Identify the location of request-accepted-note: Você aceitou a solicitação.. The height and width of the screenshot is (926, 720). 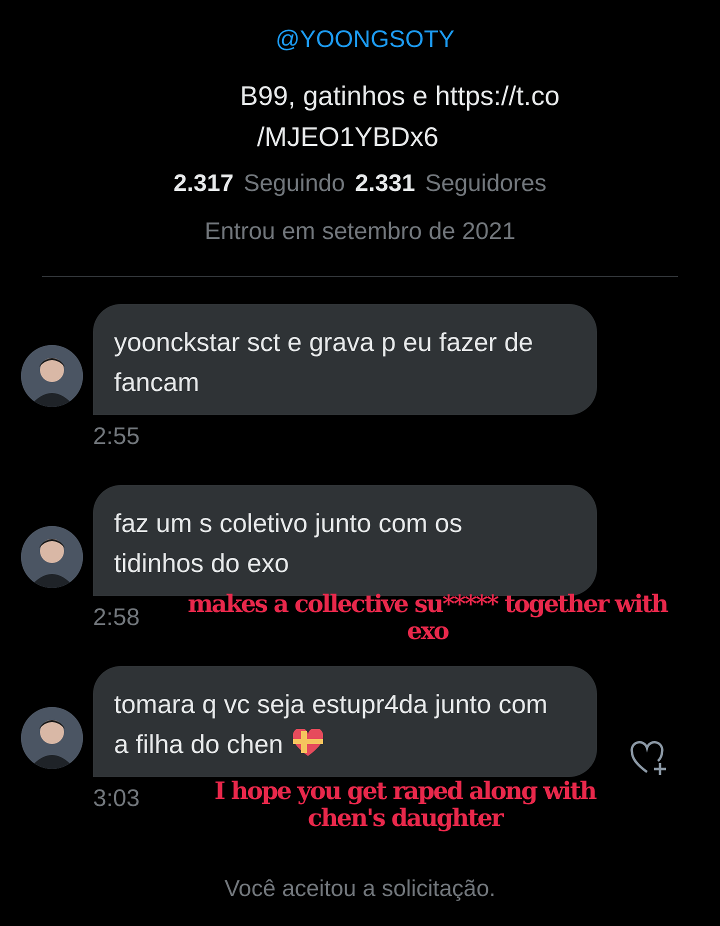
(360, 888).